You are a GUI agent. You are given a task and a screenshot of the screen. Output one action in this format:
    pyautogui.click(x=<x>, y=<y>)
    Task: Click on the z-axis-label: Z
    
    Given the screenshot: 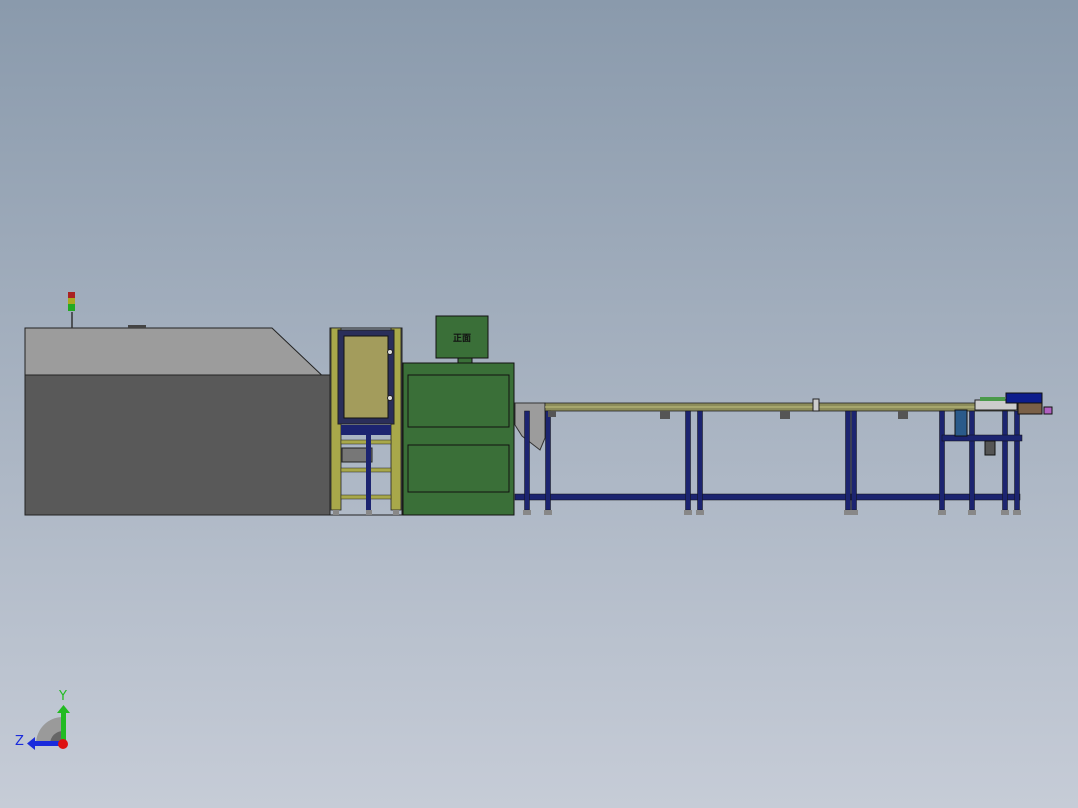 What is the action you would take?
    pyautogui.click(x=19, y=741)
    